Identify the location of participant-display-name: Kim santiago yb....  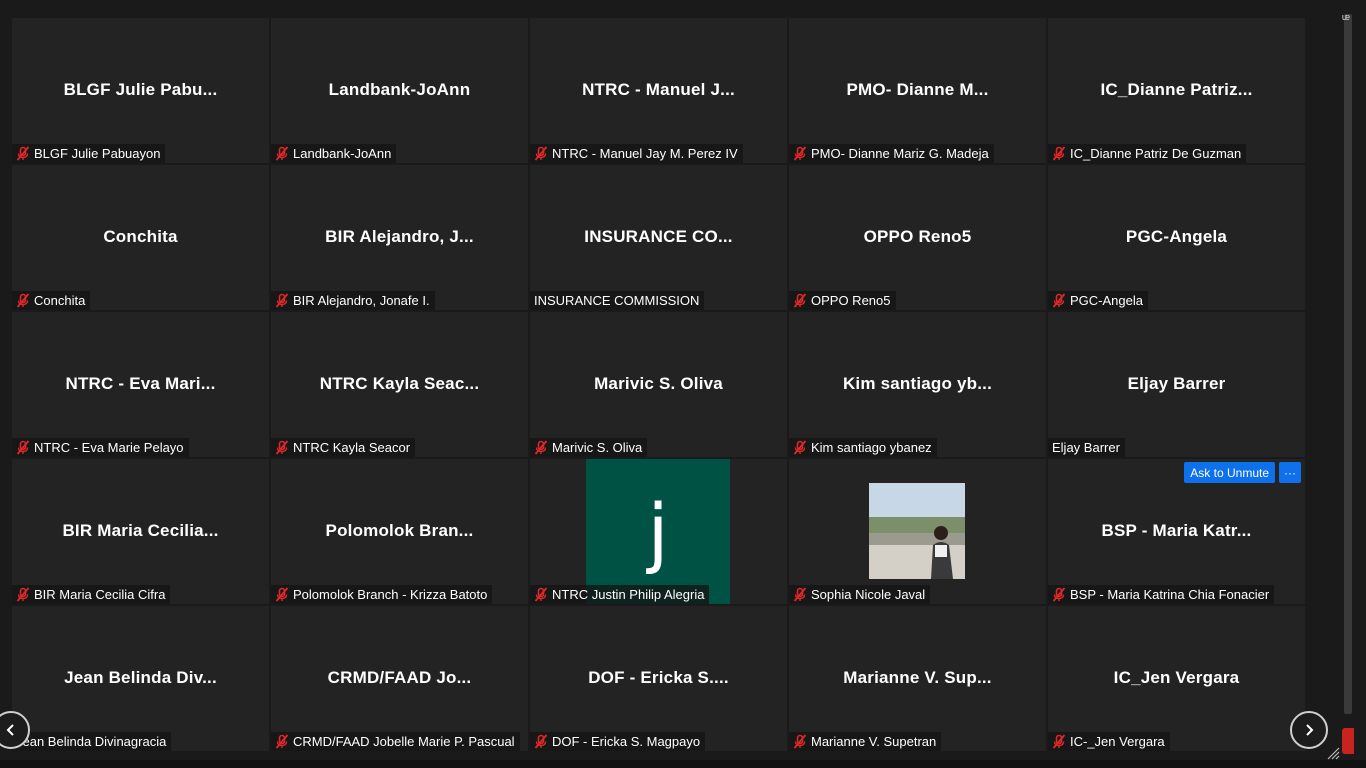
(917, 383).